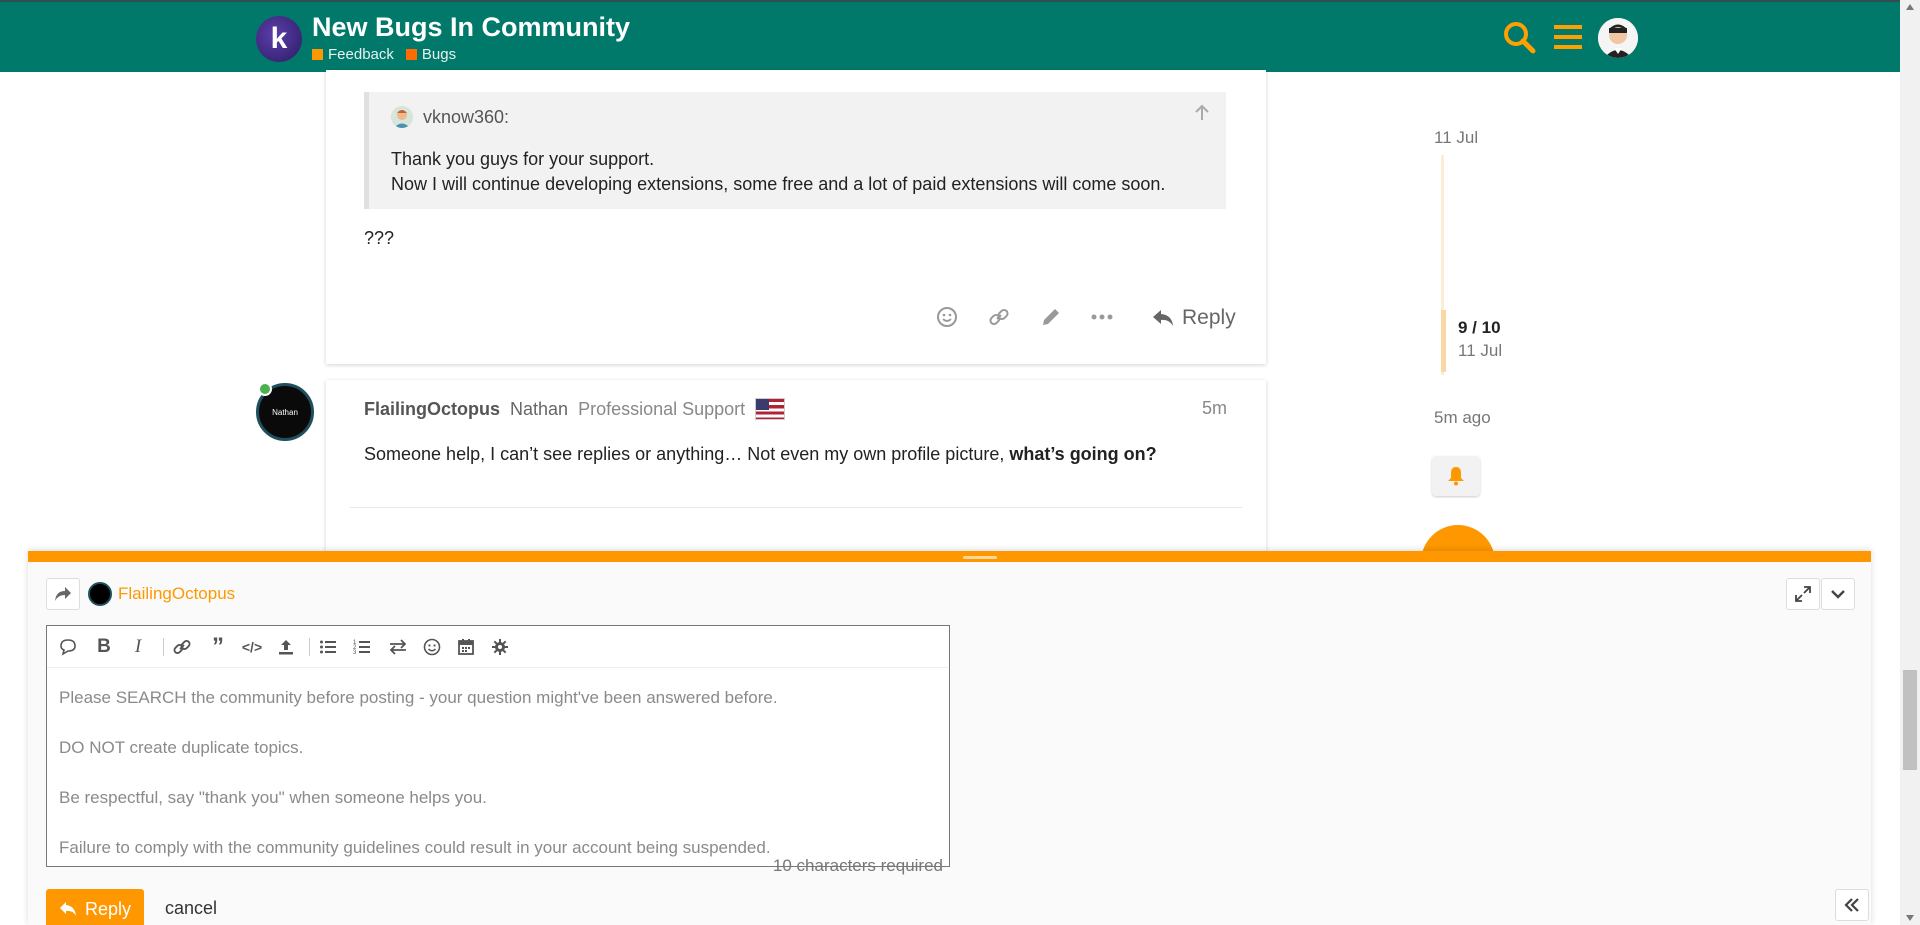  What do you see at coordinates (285, 412) in the screenshot?
I see `avatar-text: Nathan` at bounding box center [285, 412].